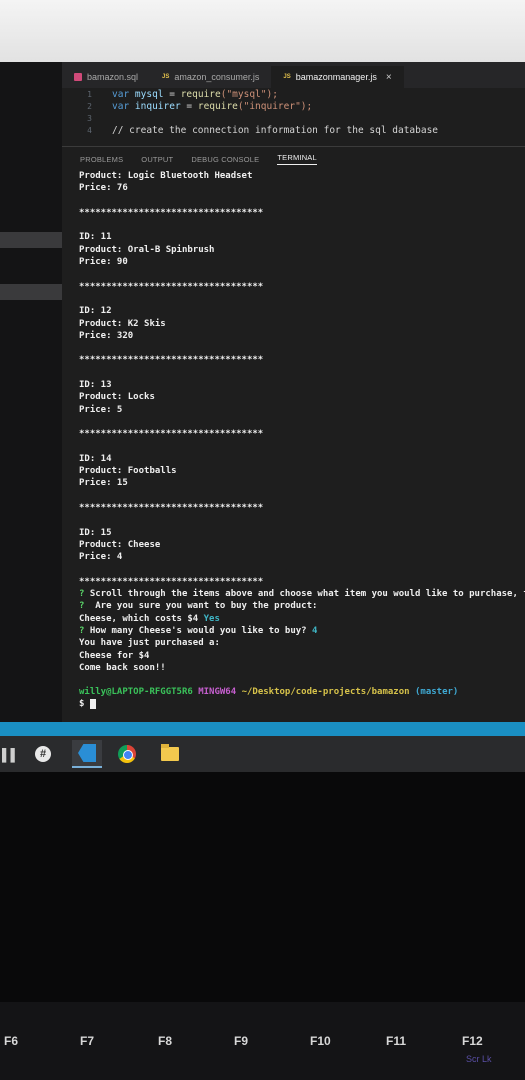 The width and height of the screenshot is (525, 1080). What do you see at coordinates (297, 159) in the screenshot?
I see `tab-terminal: TERMINAL` at bounding box center [297, 159].